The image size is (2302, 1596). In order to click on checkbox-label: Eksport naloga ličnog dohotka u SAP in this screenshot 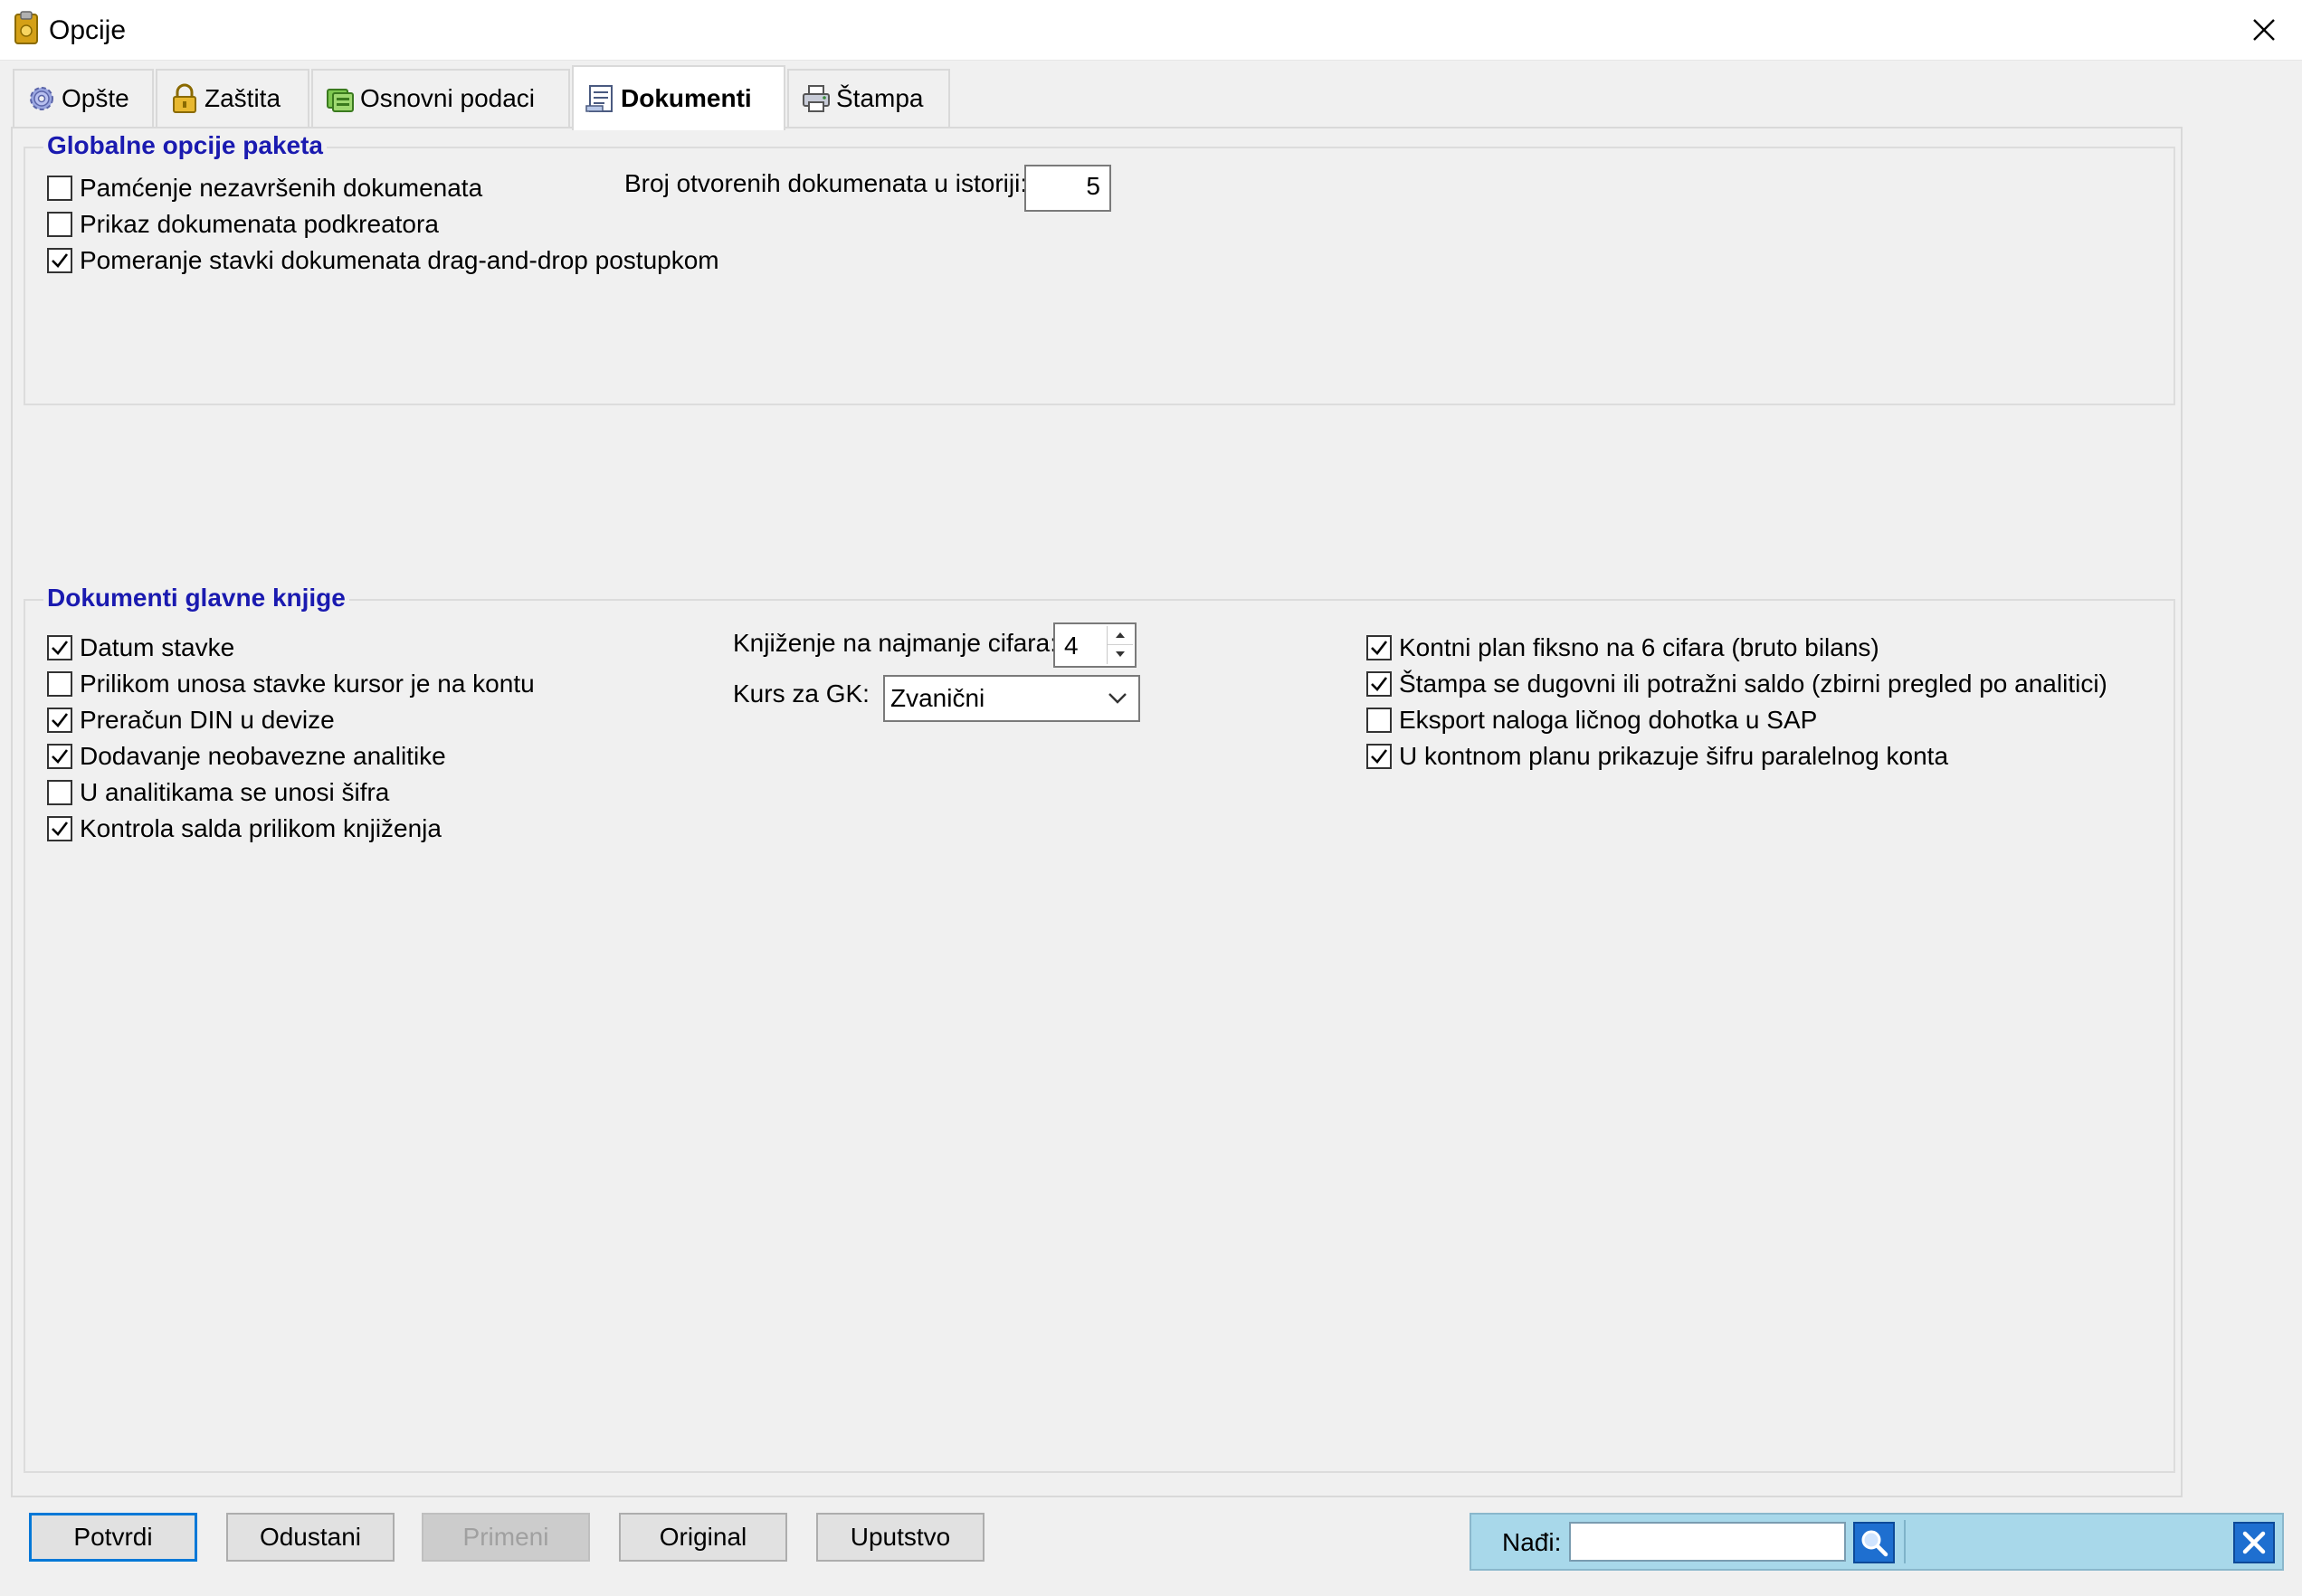, I will do `click(1608, 720)`.